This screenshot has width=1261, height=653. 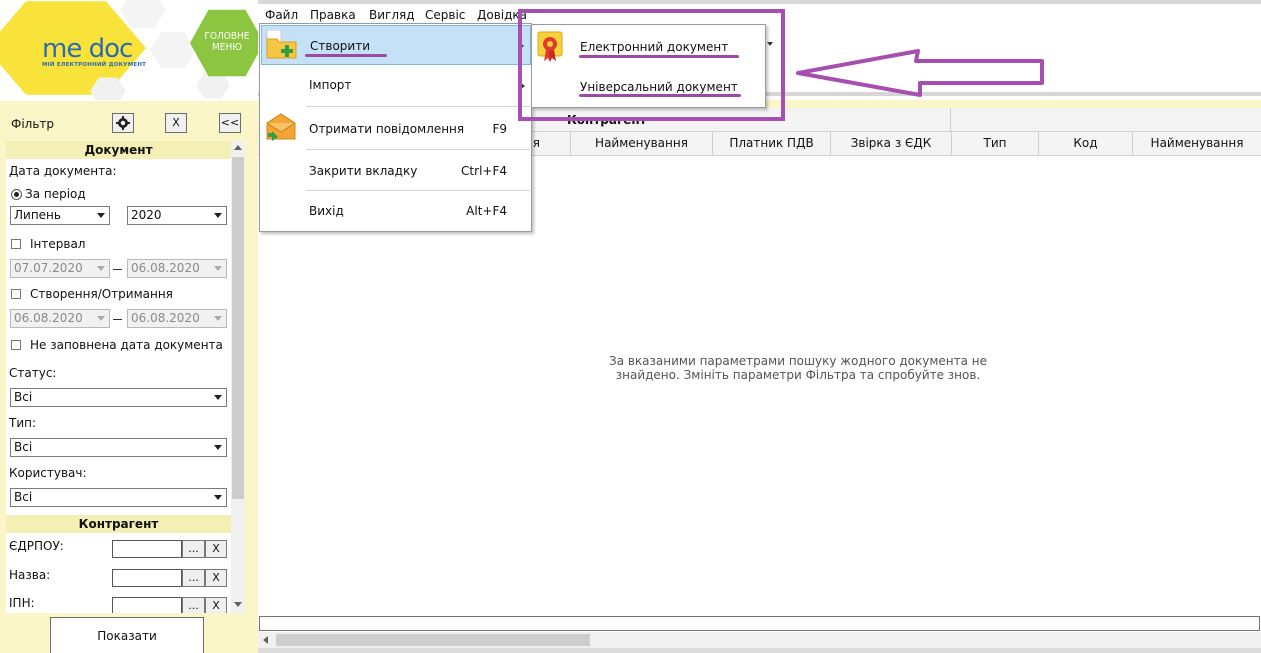 What do you see at coordinates (147, 549) in the screenshot?
I see `edrpou-input` at bounding box center [147, 549].